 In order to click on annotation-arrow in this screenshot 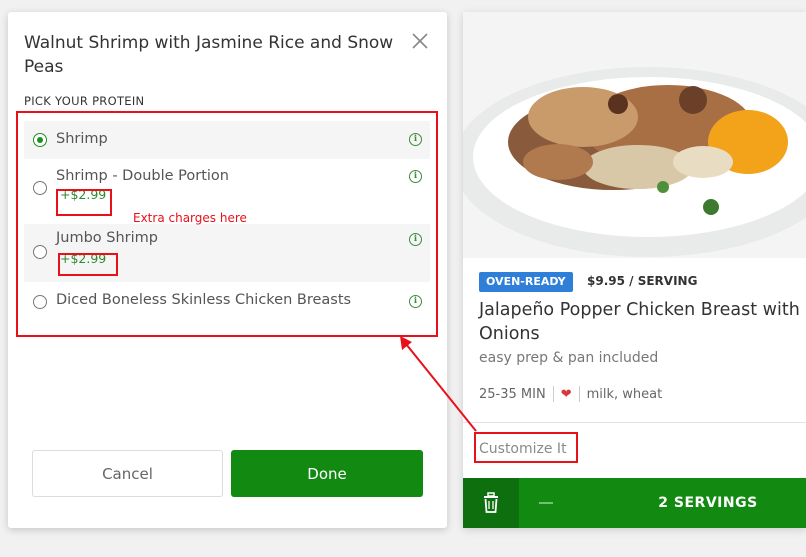, I will do `click(438, 384)`.